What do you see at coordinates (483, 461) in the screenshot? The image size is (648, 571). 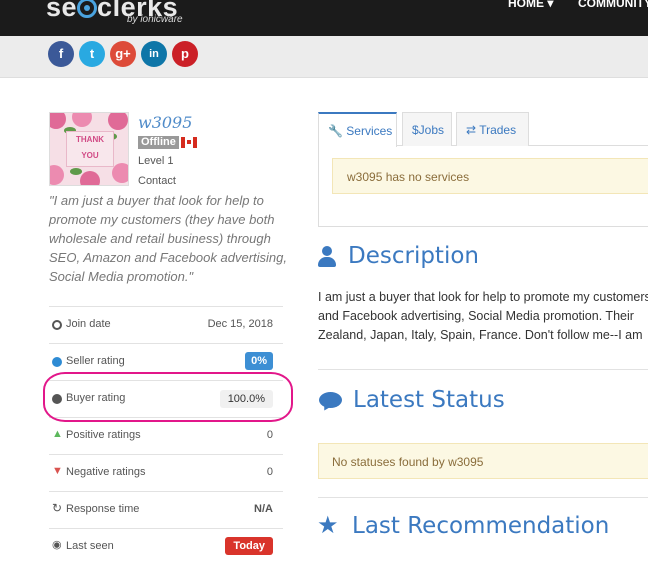 I see `status-alert: No statuses found by w3095` at bounding box center [483, 461].